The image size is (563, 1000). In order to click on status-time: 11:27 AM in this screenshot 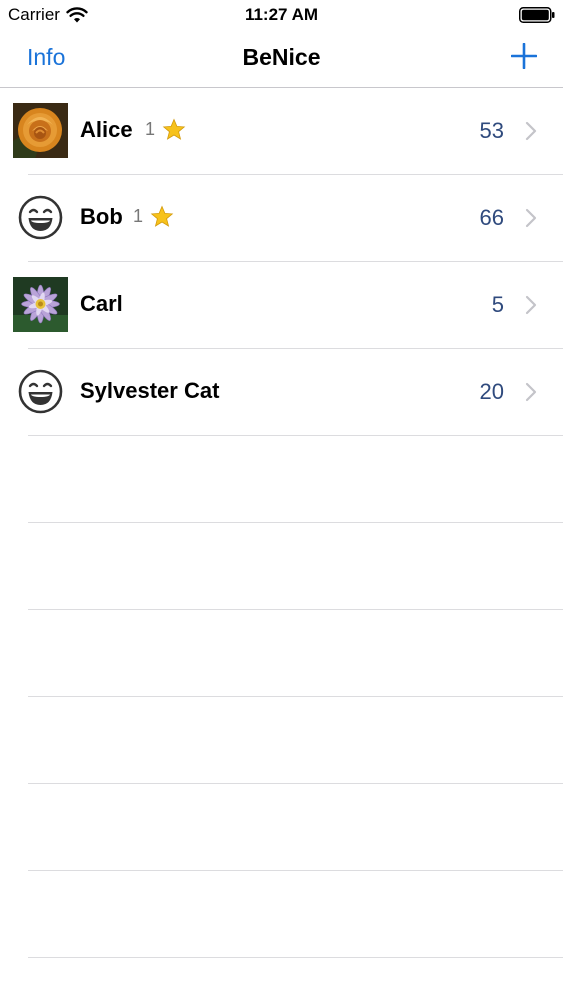, I will do `click(281, 14)`.